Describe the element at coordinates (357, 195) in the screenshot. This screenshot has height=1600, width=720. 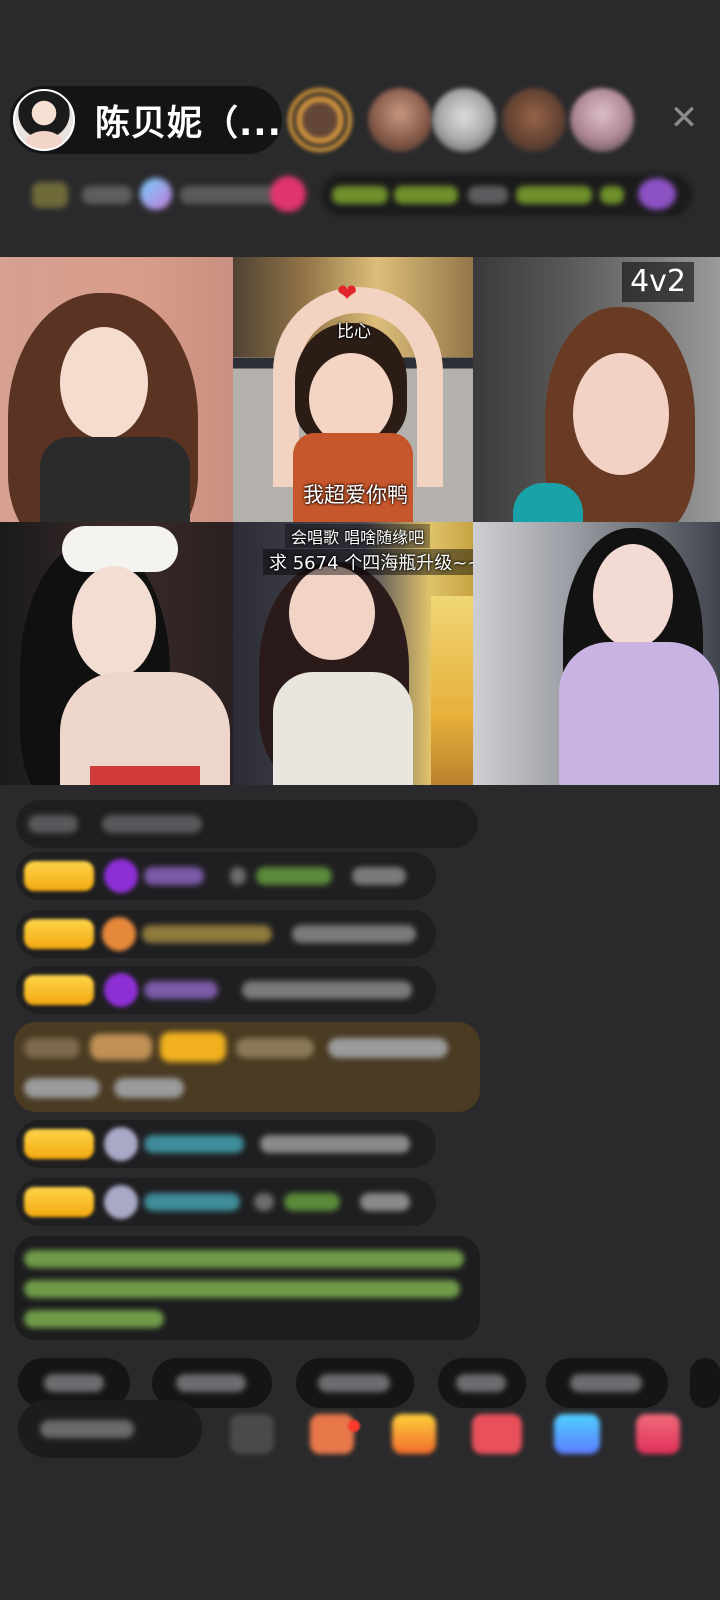
I see `live-info-strip` at that location.